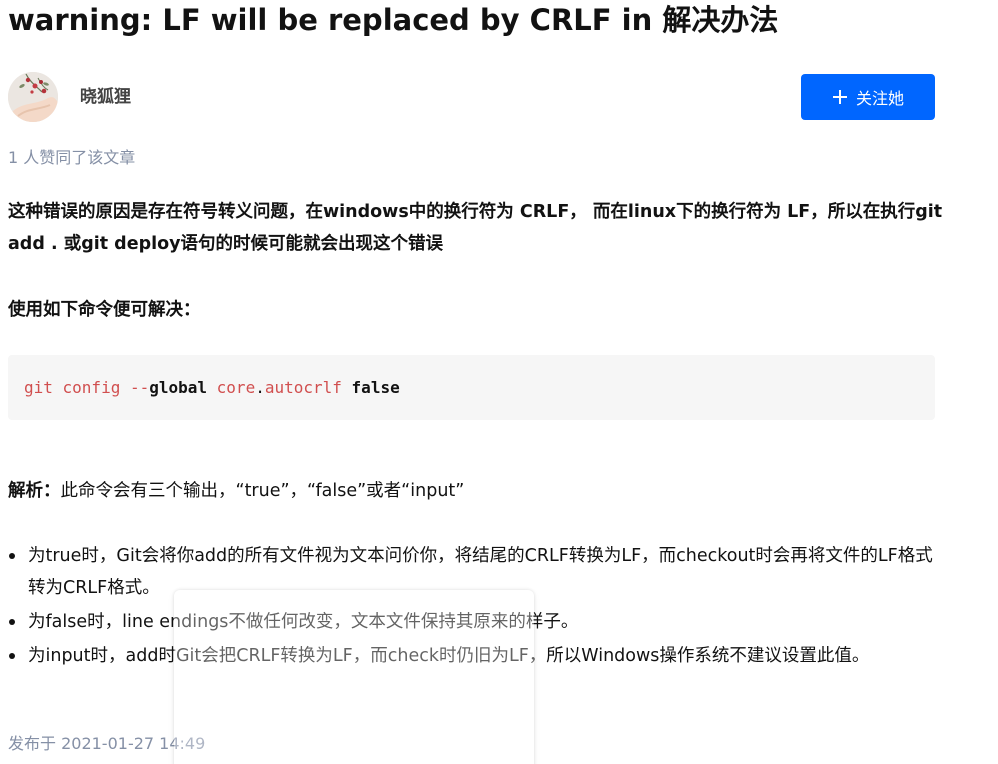  I want to click on code-token-core: core, so click(231, 387).